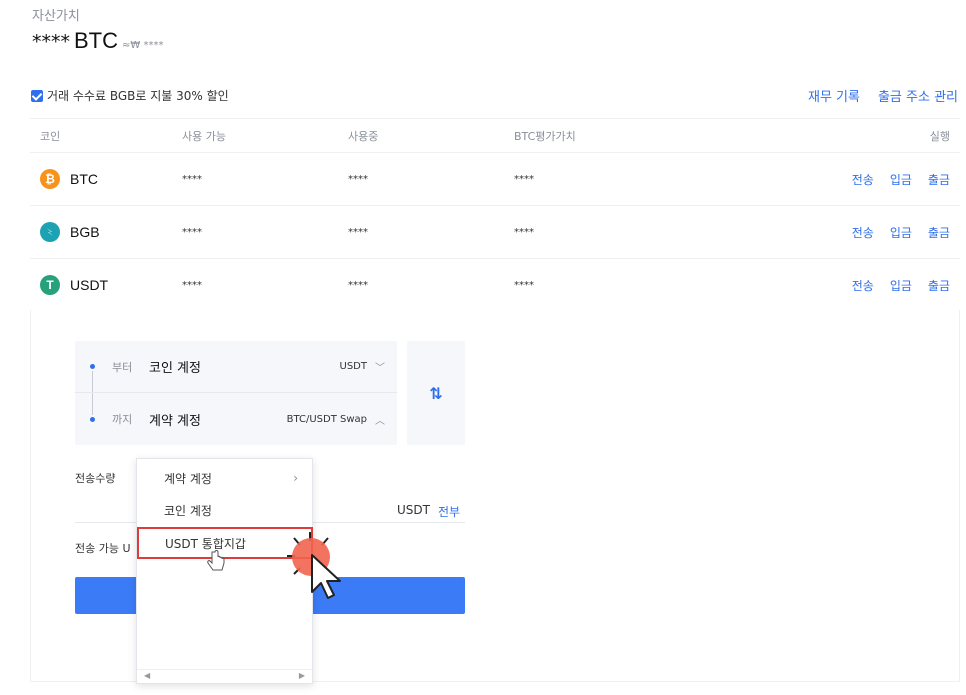 The width and height of the screenshot is (966, 695). Describe the element at coordinates (224, 478) in the screenshot. I see `dropdown-item-contract-account: 계약 계정 ›` at that location.